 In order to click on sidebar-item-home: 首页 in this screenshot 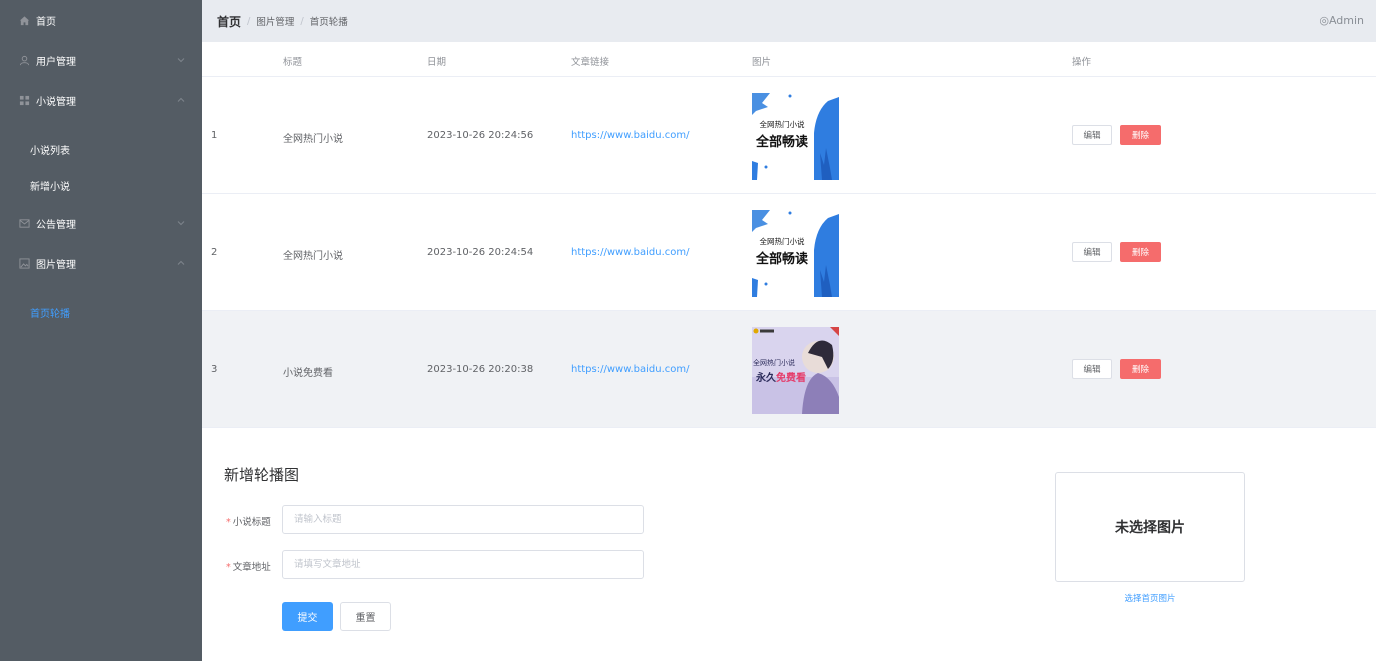, I will do `click(101, 20)`.